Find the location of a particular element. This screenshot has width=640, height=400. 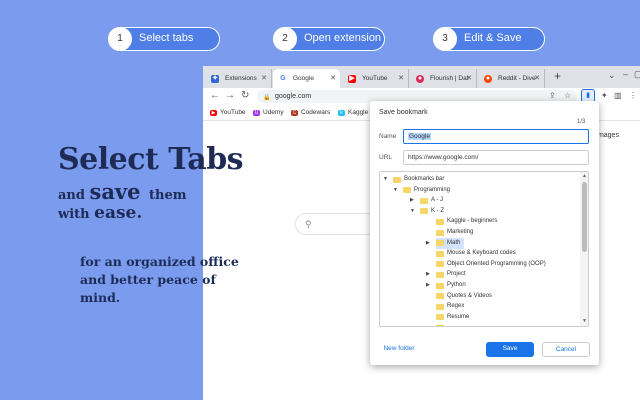

google-search-box: ⚲ is located at coordinates (335, 224).